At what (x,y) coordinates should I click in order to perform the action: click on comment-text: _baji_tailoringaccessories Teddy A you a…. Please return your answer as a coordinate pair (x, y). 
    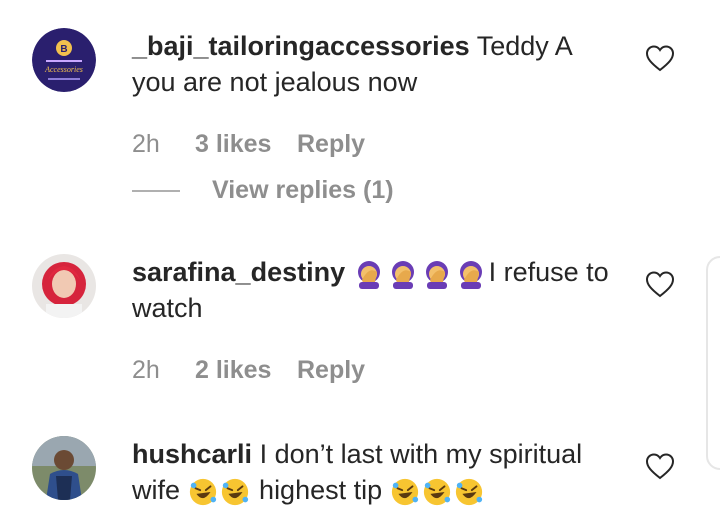
    Looking at the image, I should click on (382, 64).